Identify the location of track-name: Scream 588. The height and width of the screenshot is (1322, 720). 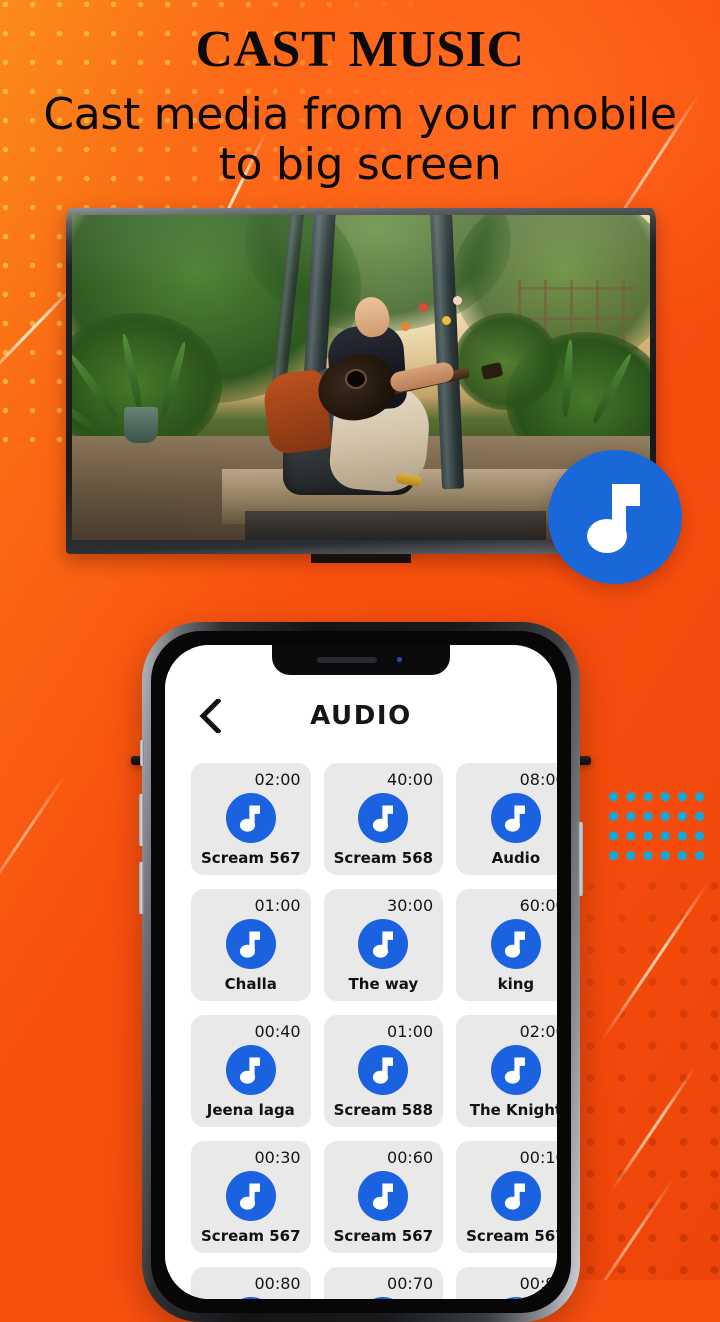
(383, 1109).